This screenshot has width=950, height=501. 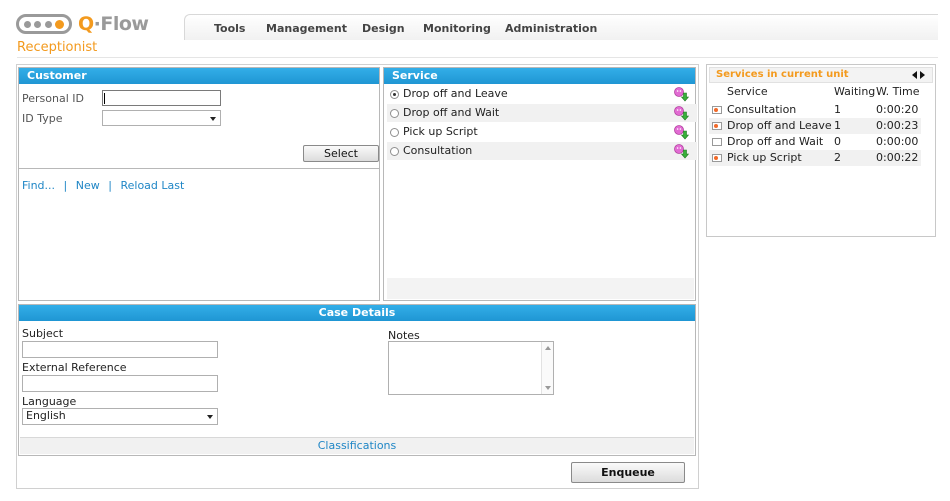 I want to click on nav-administration: Administration, so click(x=551, y=28).